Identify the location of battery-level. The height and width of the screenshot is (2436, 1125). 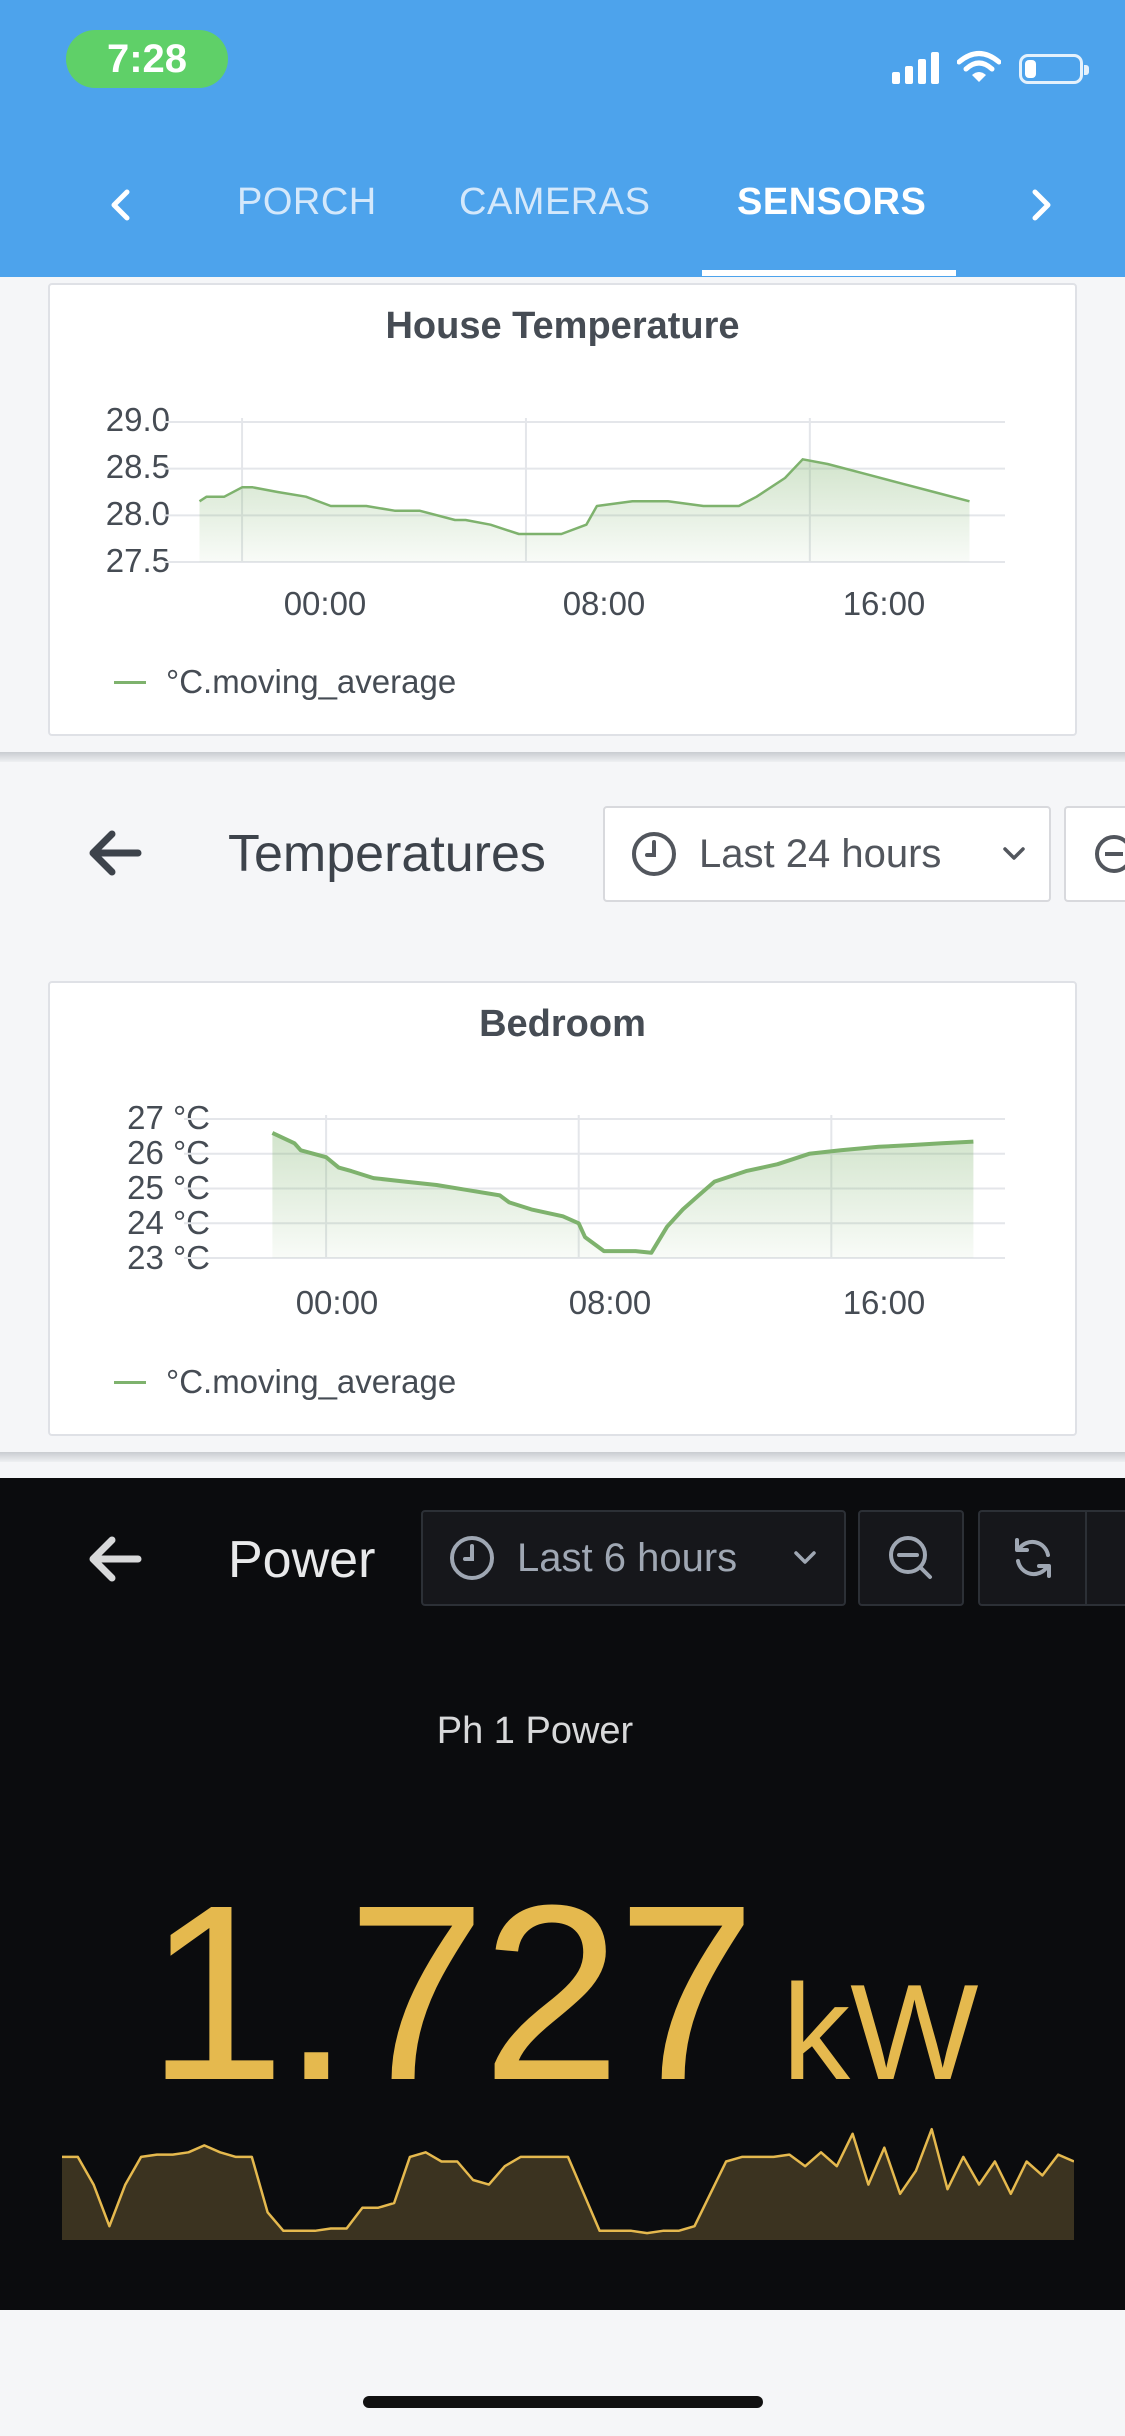
(1030, 69).